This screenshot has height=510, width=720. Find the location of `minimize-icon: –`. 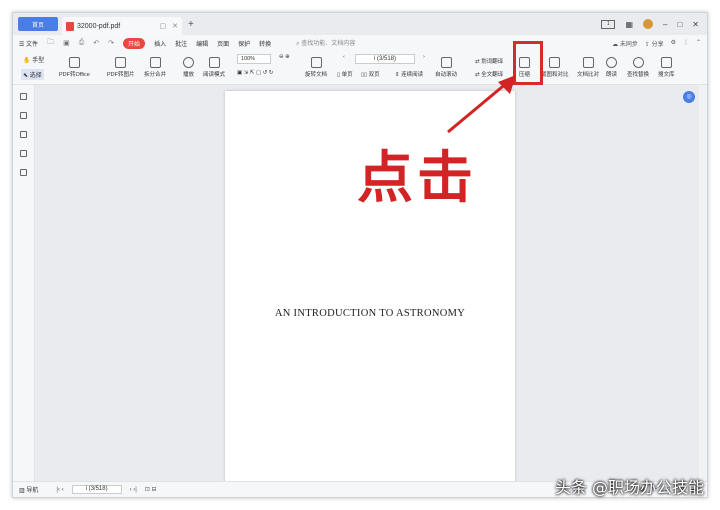

minimize-icon: – is located at coordinates (665, 24).